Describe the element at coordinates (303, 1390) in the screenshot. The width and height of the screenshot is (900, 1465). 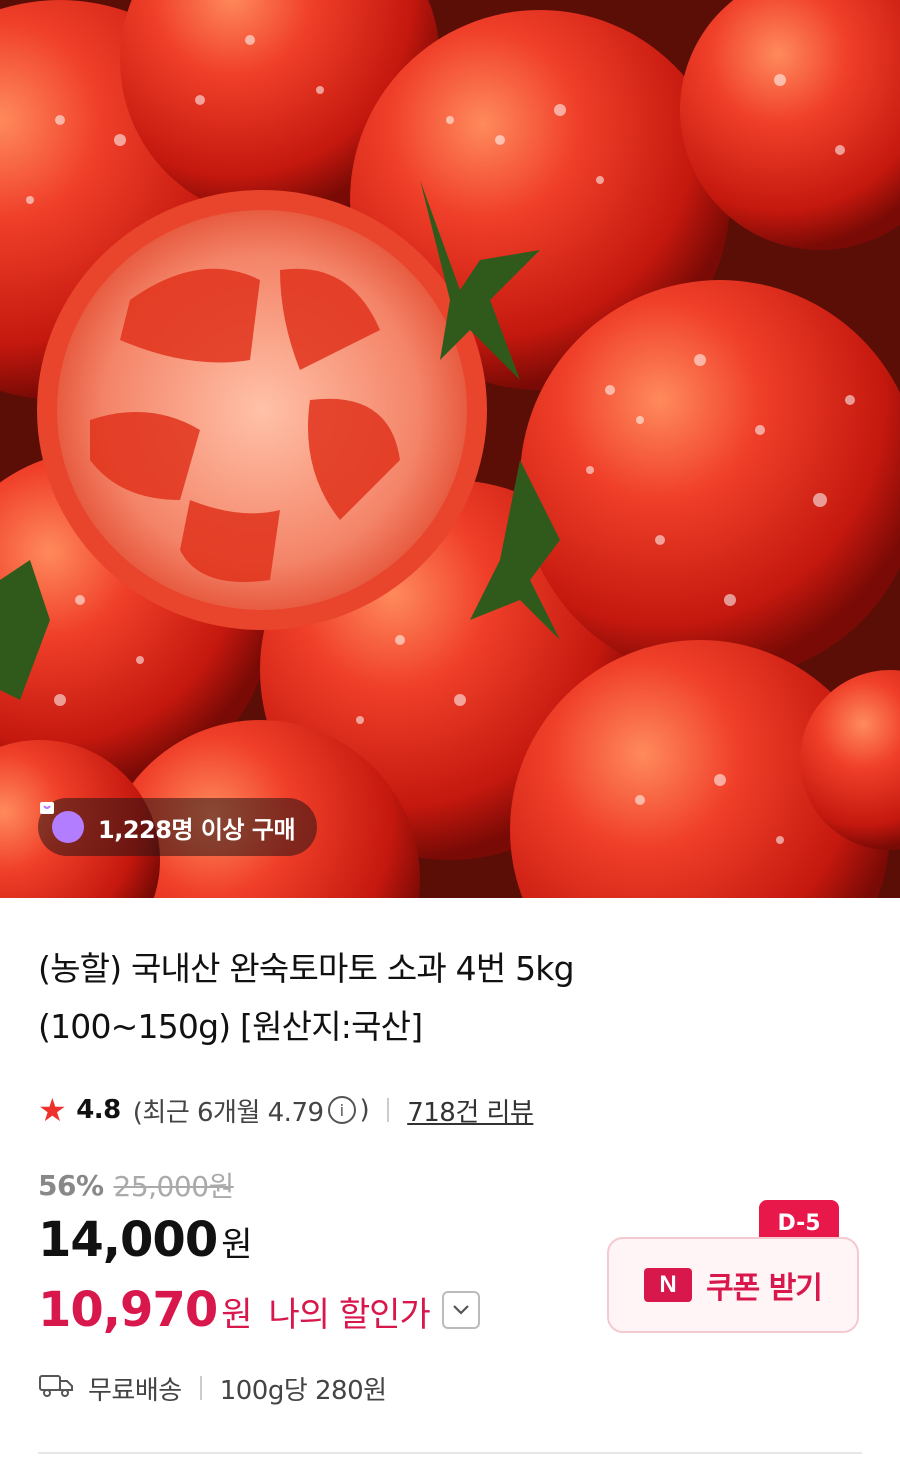
I see `unit-price-text: 100g당 280원` at that location.